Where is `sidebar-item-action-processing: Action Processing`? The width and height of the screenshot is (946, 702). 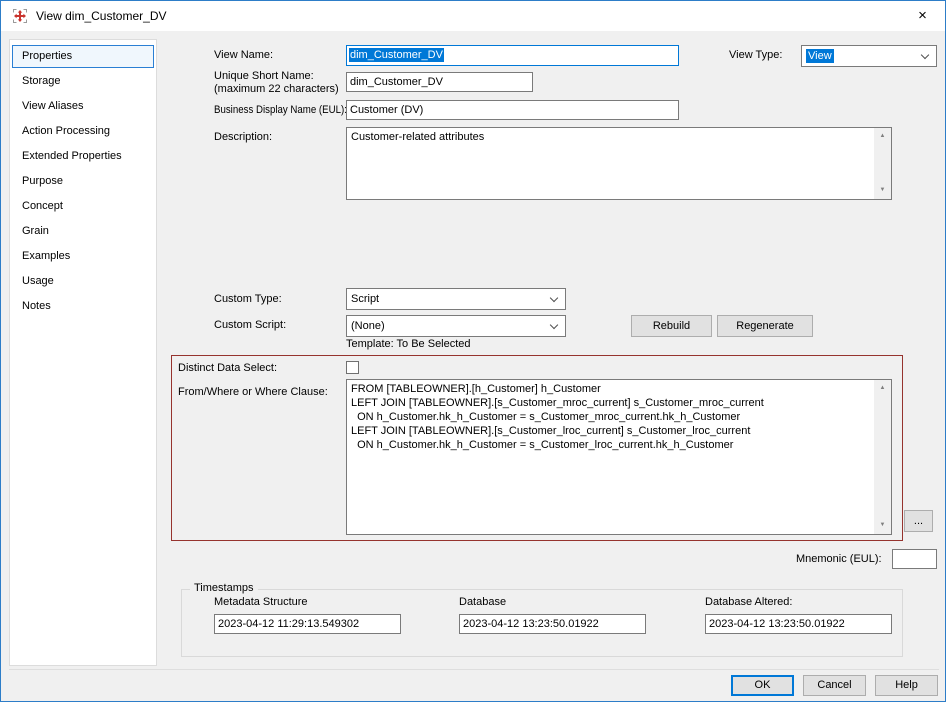
sidebar-item-action-processing: Action Processing is located at coordinates (83, 131).